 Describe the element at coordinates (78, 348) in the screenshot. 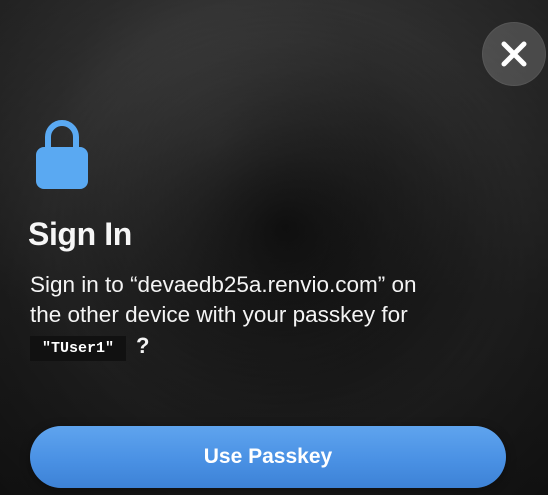

I see `username-chip: "TUser1"` at that location.